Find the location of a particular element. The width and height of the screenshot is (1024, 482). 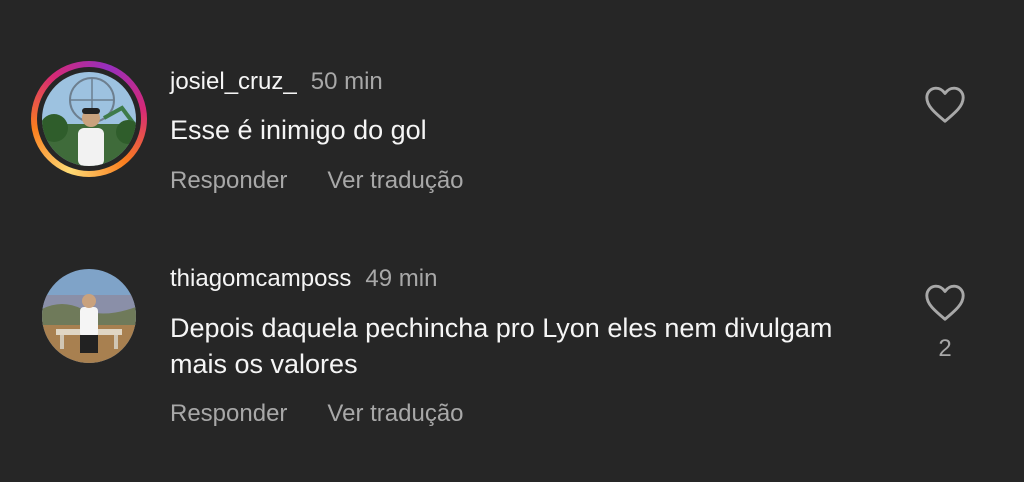

like-count: 2 is located at coordinates (945, 348).